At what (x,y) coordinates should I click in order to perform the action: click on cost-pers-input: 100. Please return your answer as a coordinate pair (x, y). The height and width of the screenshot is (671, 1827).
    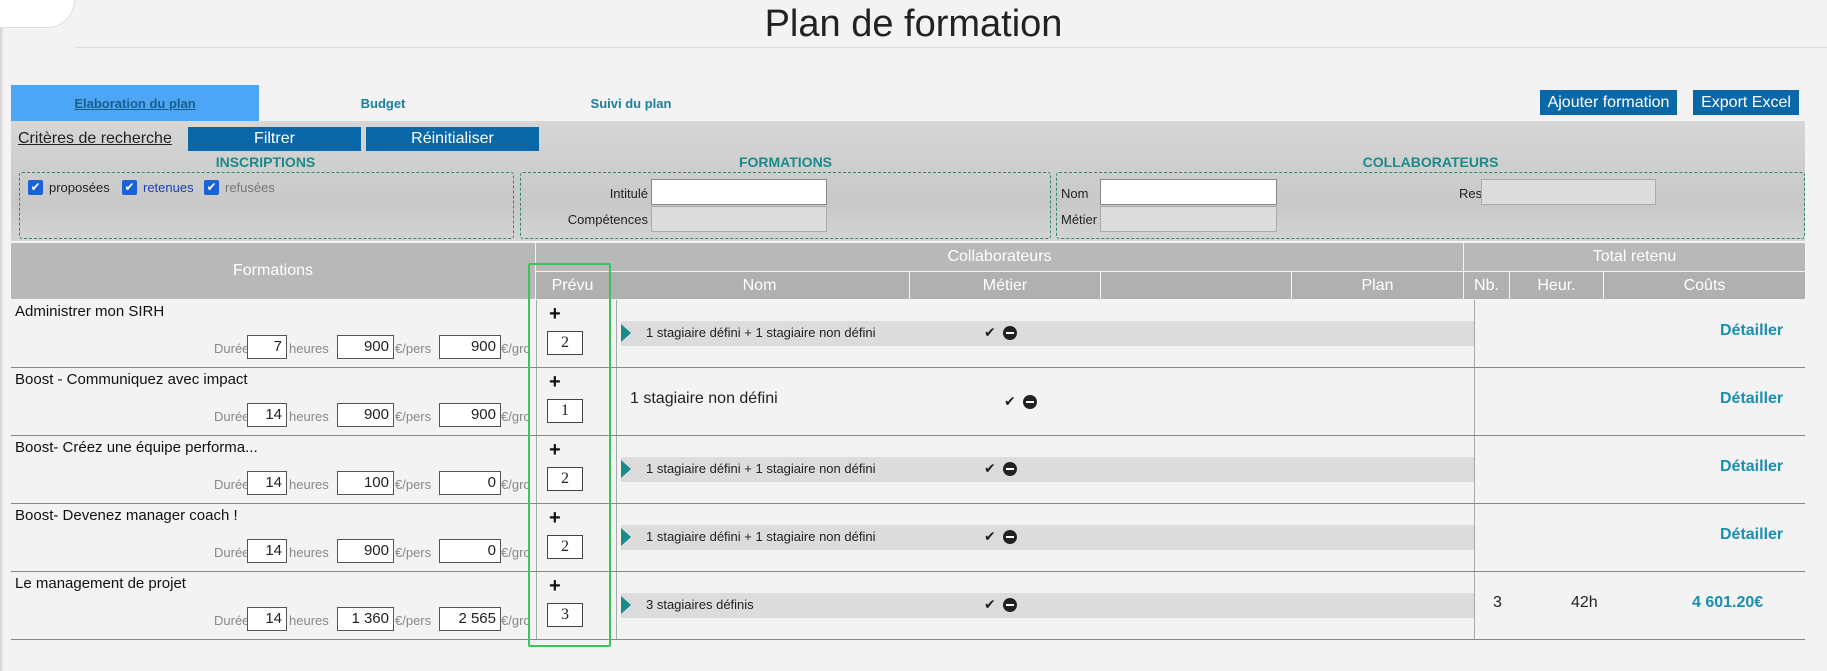
    Looking at the image, I should click on (365, 483).